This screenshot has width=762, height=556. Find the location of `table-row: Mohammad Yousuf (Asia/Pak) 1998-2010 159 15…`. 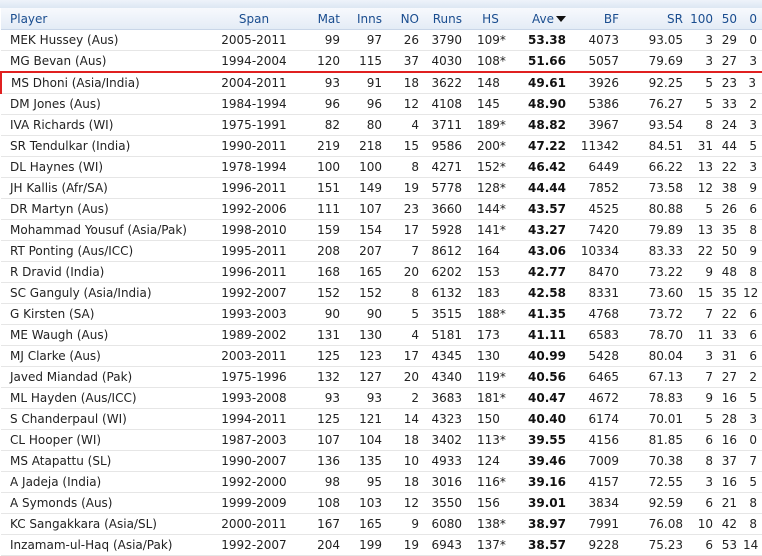

table-row: Mohammad Yousuf (Asia/Pak) 1998-2010 159 15… is located at coordinates (381, 230).